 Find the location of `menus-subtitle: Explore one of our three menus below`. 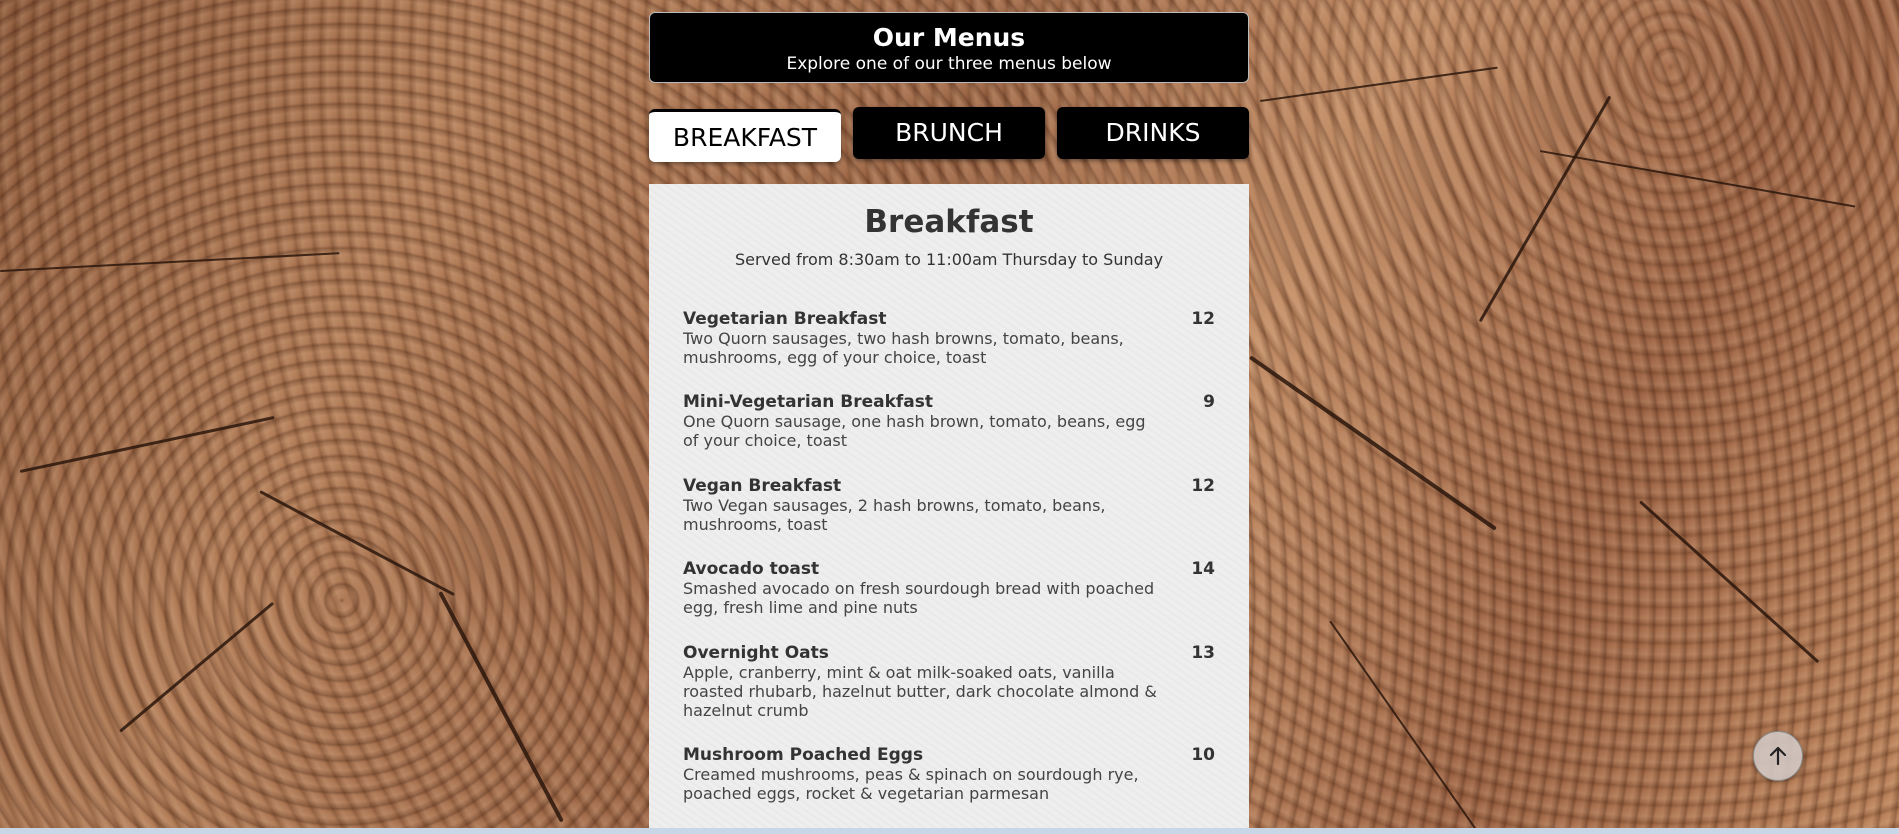

menus-subtitle: Explore one of our three menus below is located at coordinates (949, 64).